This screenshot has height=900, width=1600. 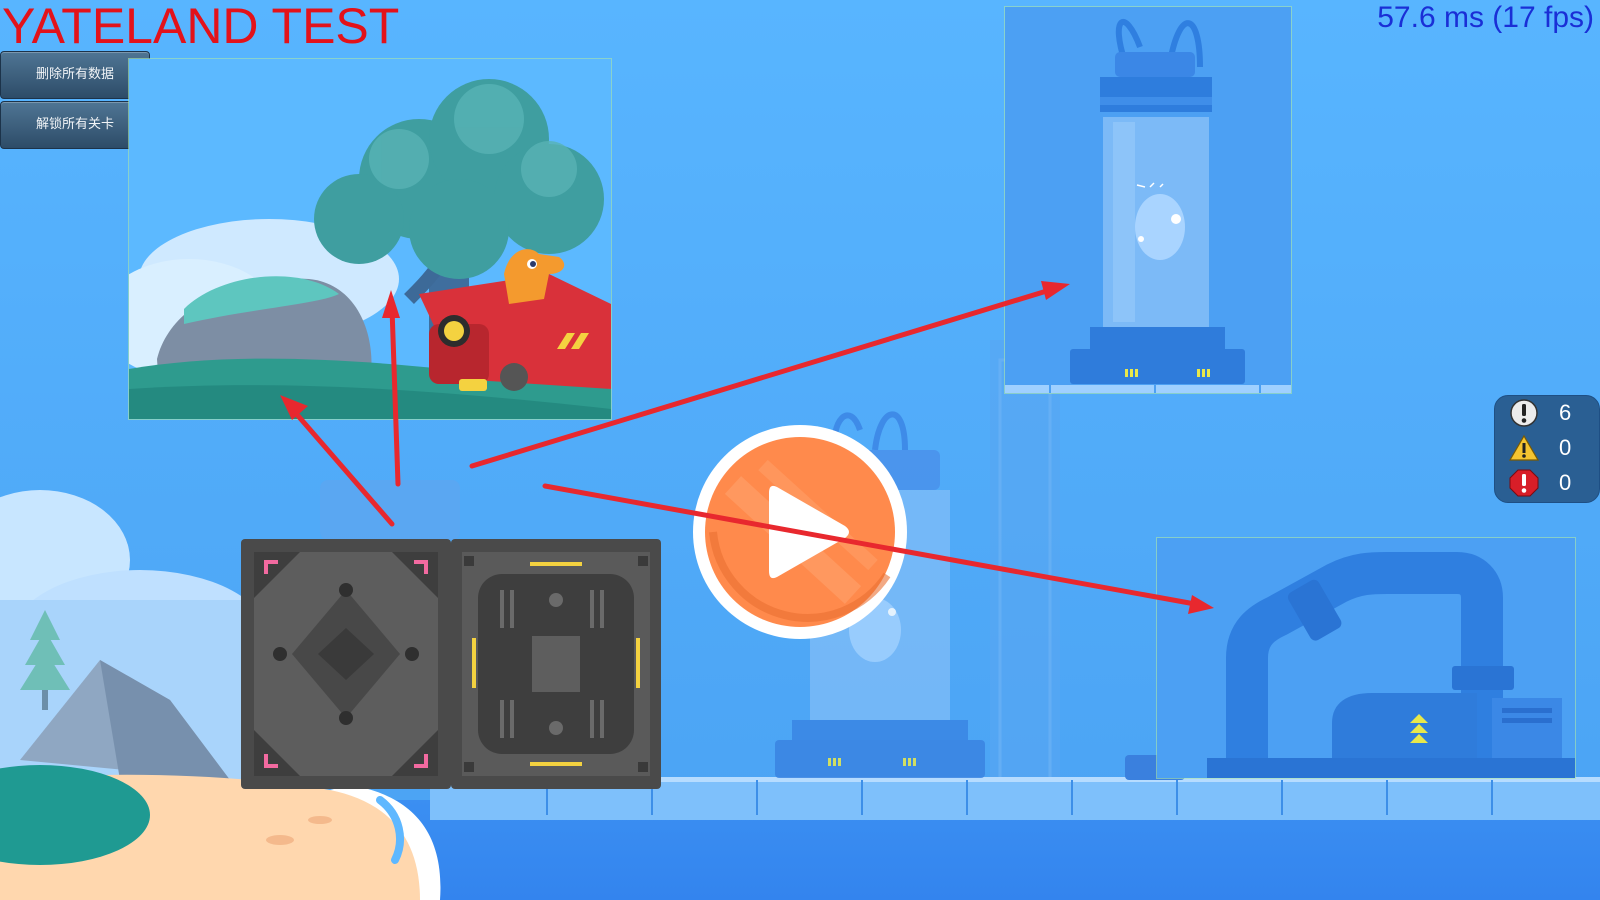 What do you see at coordinates (1547, 413) in the screenshot?
I see `console-info-row: 6` at bounding box center [1547, 413].